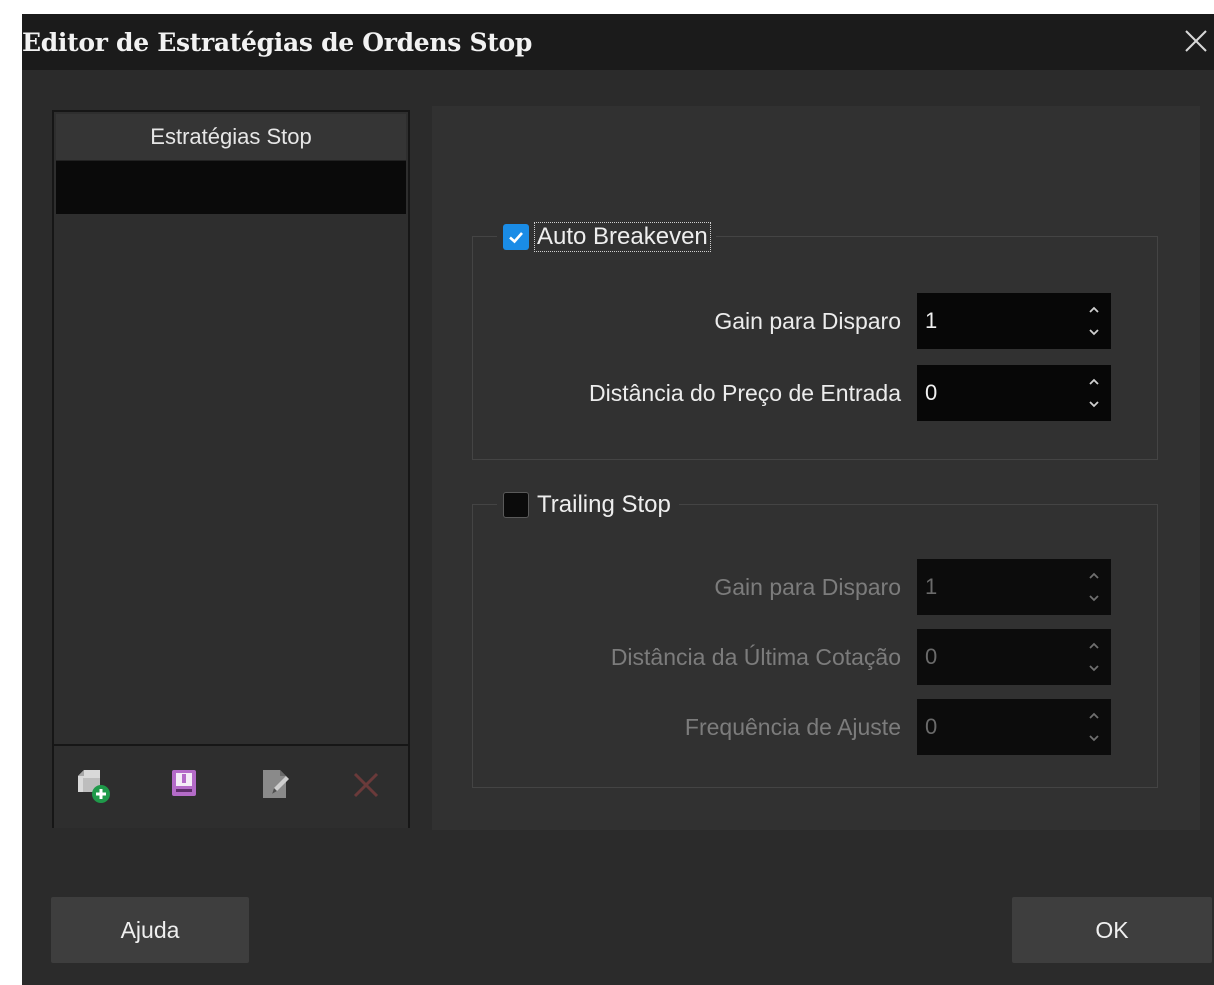  I want to click on trailing-adjust-frequency-row: Frequência de Ajuste 0, so click(816, 727).